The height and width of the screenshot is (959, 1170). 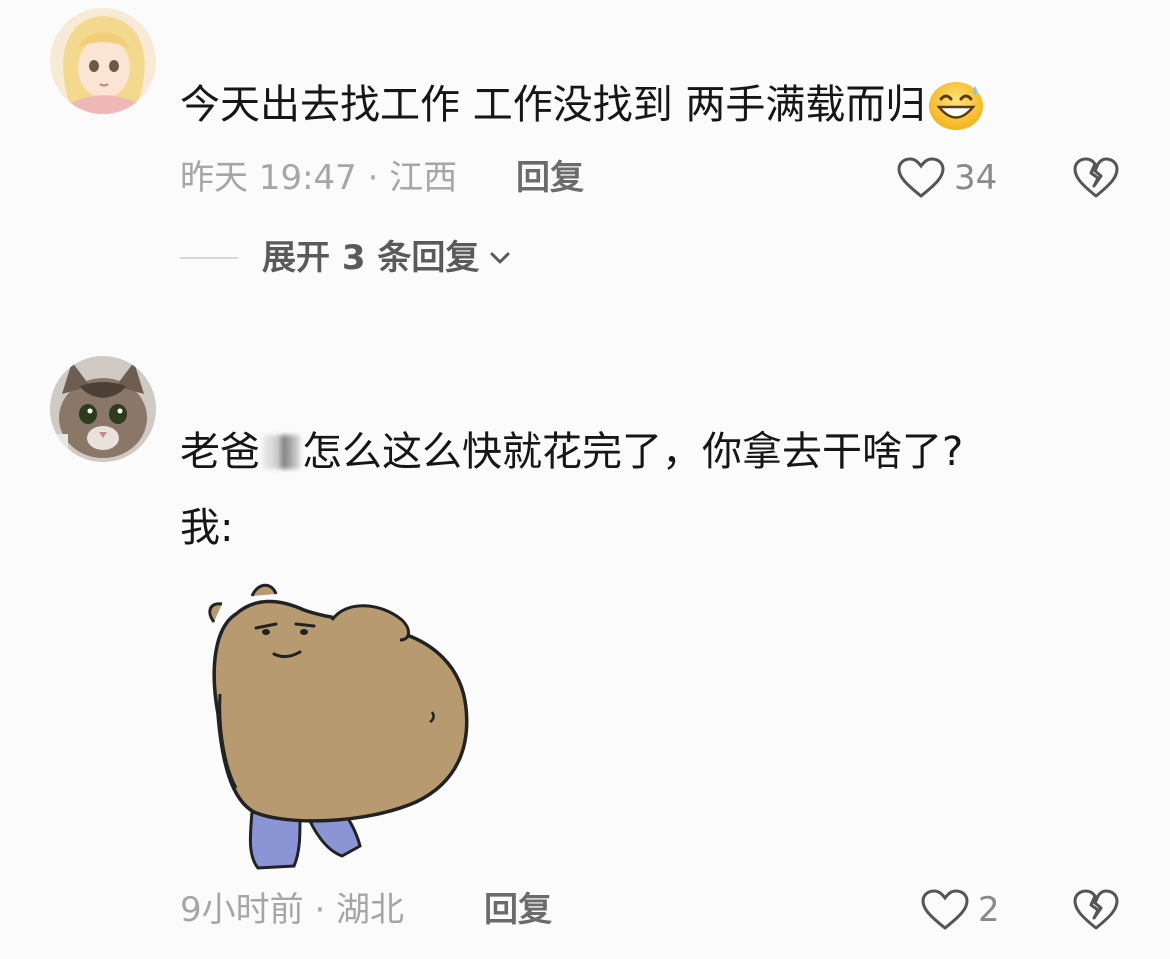 I want to click on user-avatar-kitten, so click(x=103, y=409).